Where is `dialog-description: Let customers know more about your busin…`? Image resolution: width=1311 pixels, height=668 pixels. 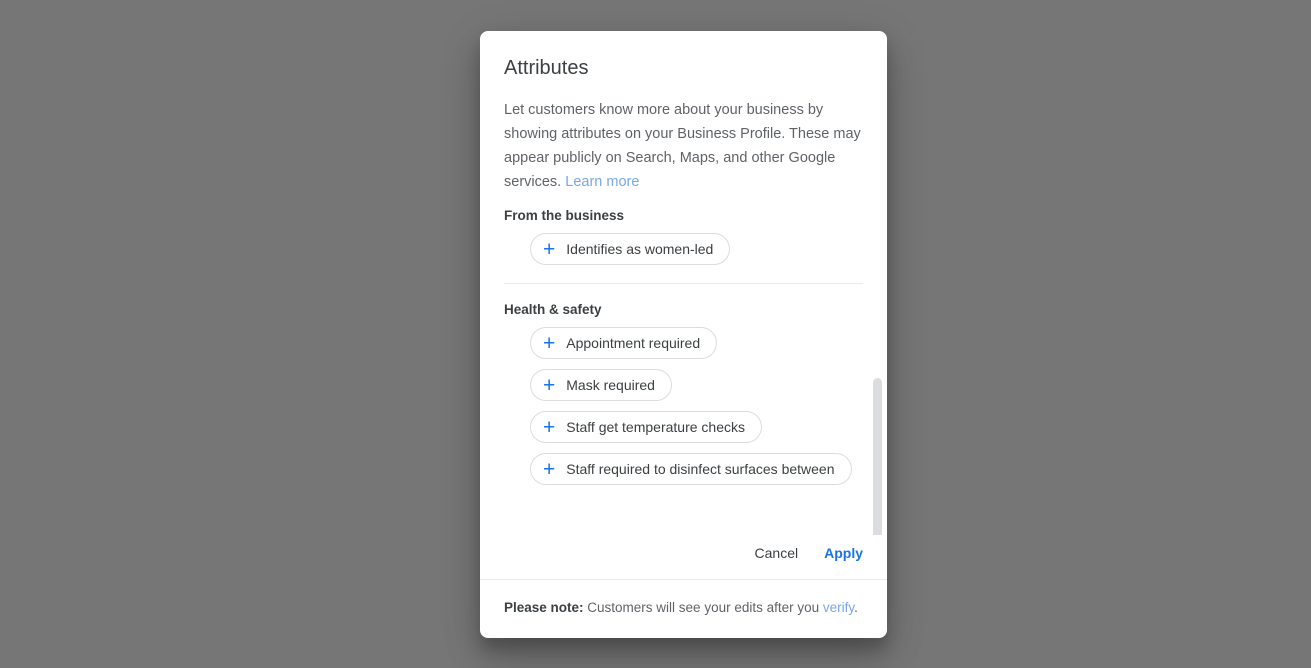
dialog-description: Let customers know more about your busin… is located at coordinates (683, 137).